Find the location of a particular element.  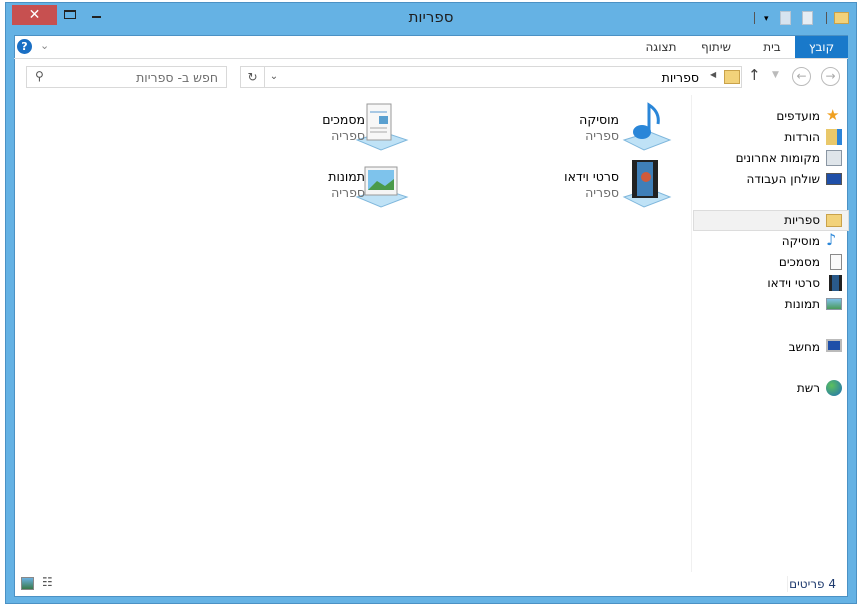

library-item-pictures: תמונות ספריה is located at coordinates (342, 183).